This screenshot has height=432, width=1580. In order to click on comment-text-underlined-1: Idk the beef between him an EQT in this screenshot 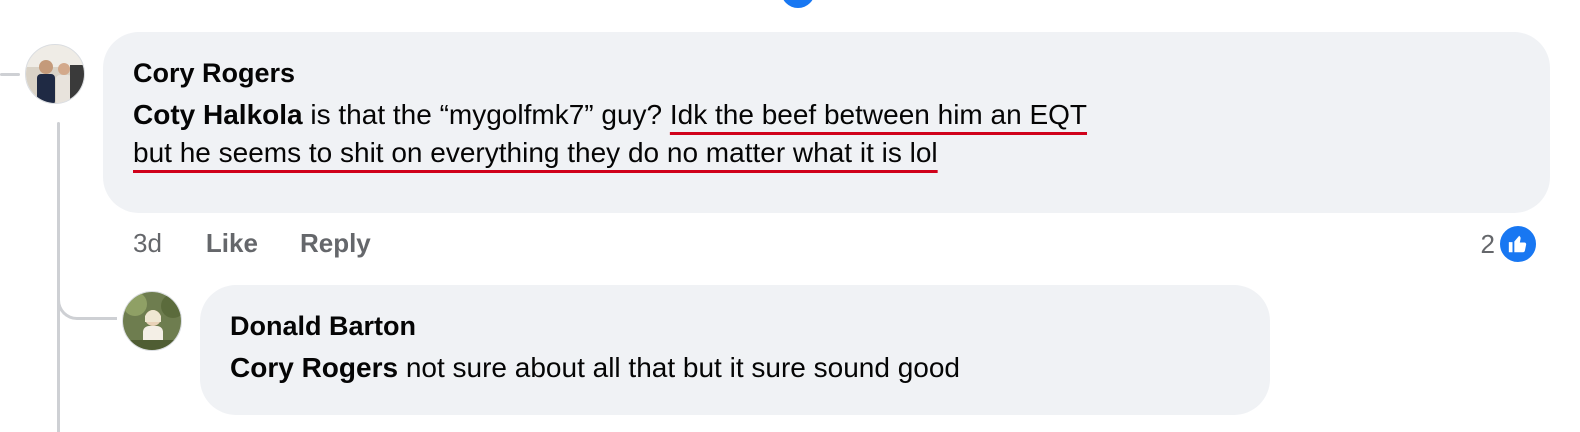, I will do `click(878, 114)`.